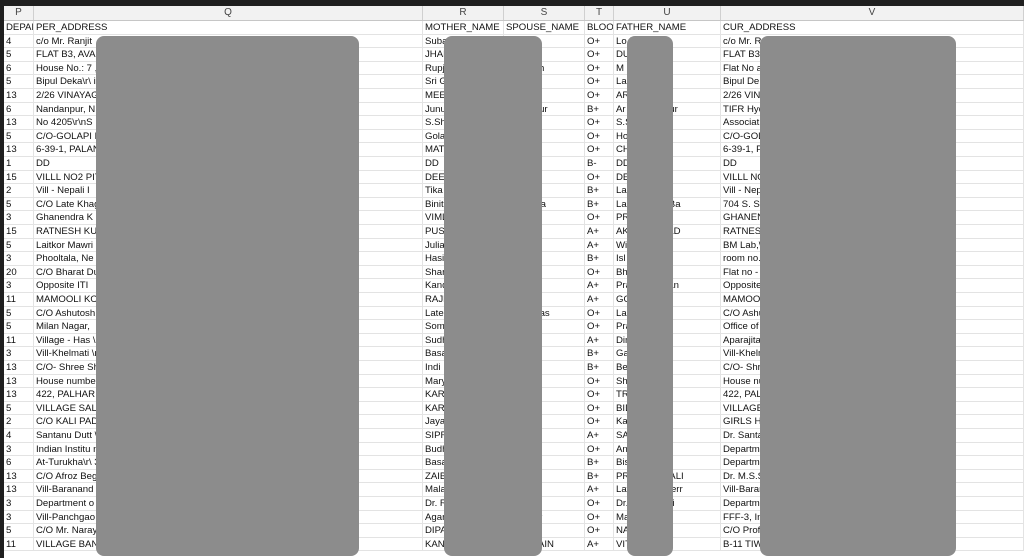 Image resolution: width=1024 pixels, height=558 pixels. What do you see at coordinates (19, 164) in the screenshot?
I see `table-cell: 1` at bounding box center [19, 164].